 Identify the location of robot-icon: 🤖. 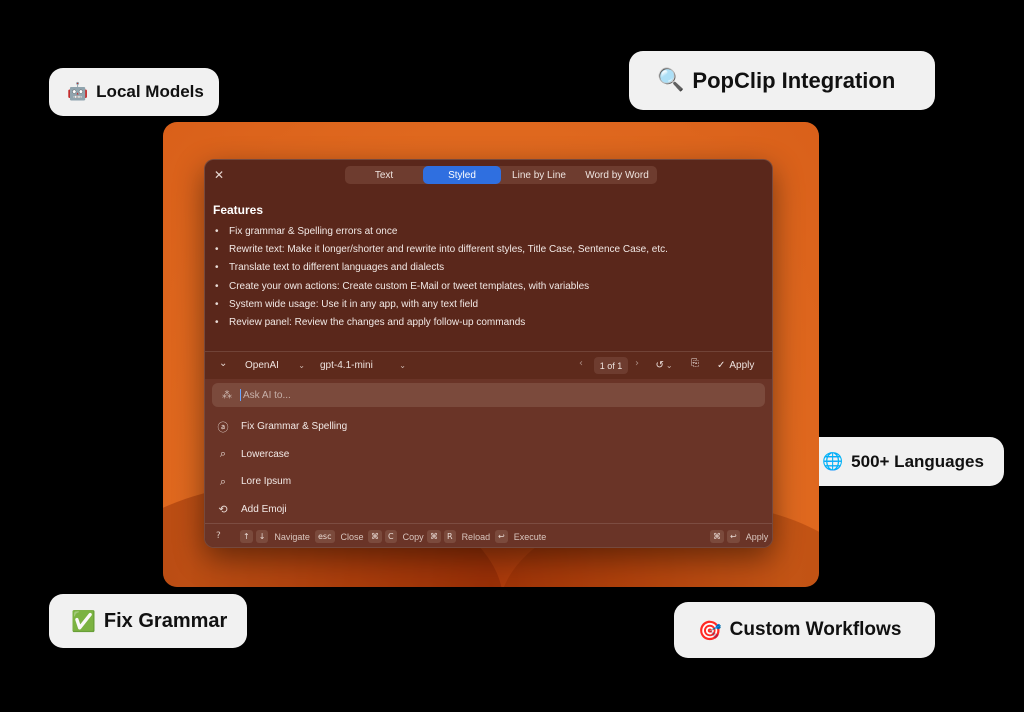
(78, 92).